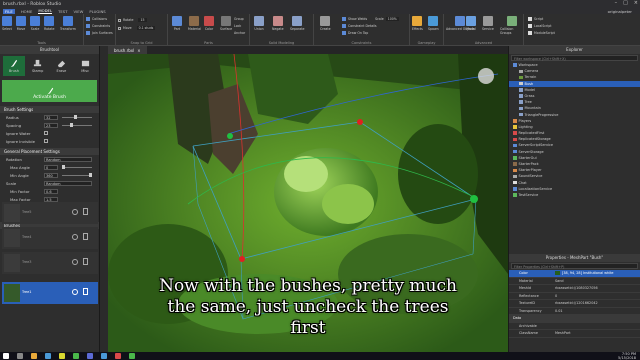 The image size is (640, 360). Describe the element at coordinates (13, 66) in the screenshot. I see `brush-mode: Brush` at that location.